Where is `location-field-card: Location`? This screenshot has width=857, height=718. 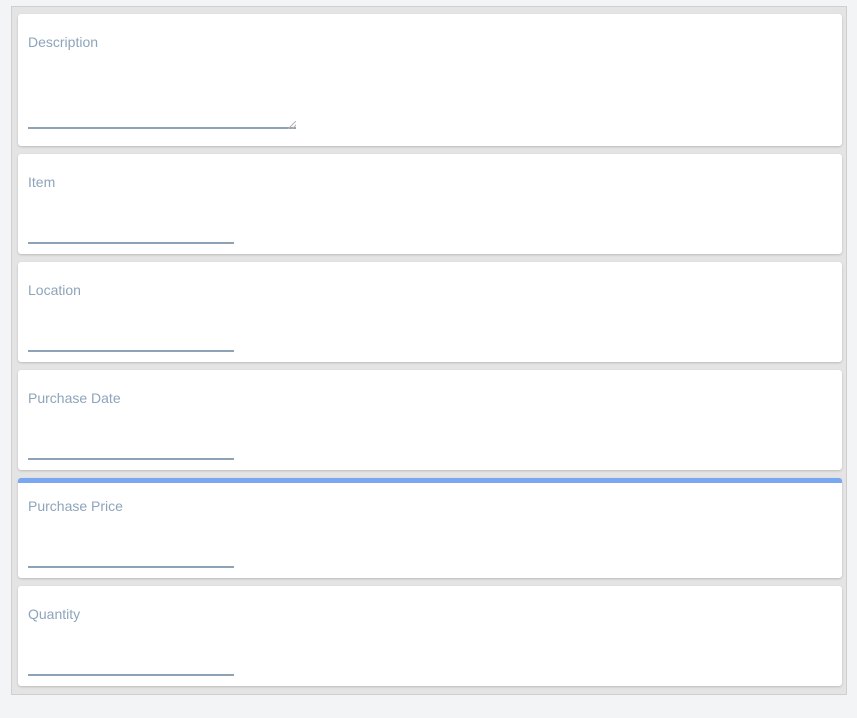
location-field-card: Location is located at coordinates (430, 312).